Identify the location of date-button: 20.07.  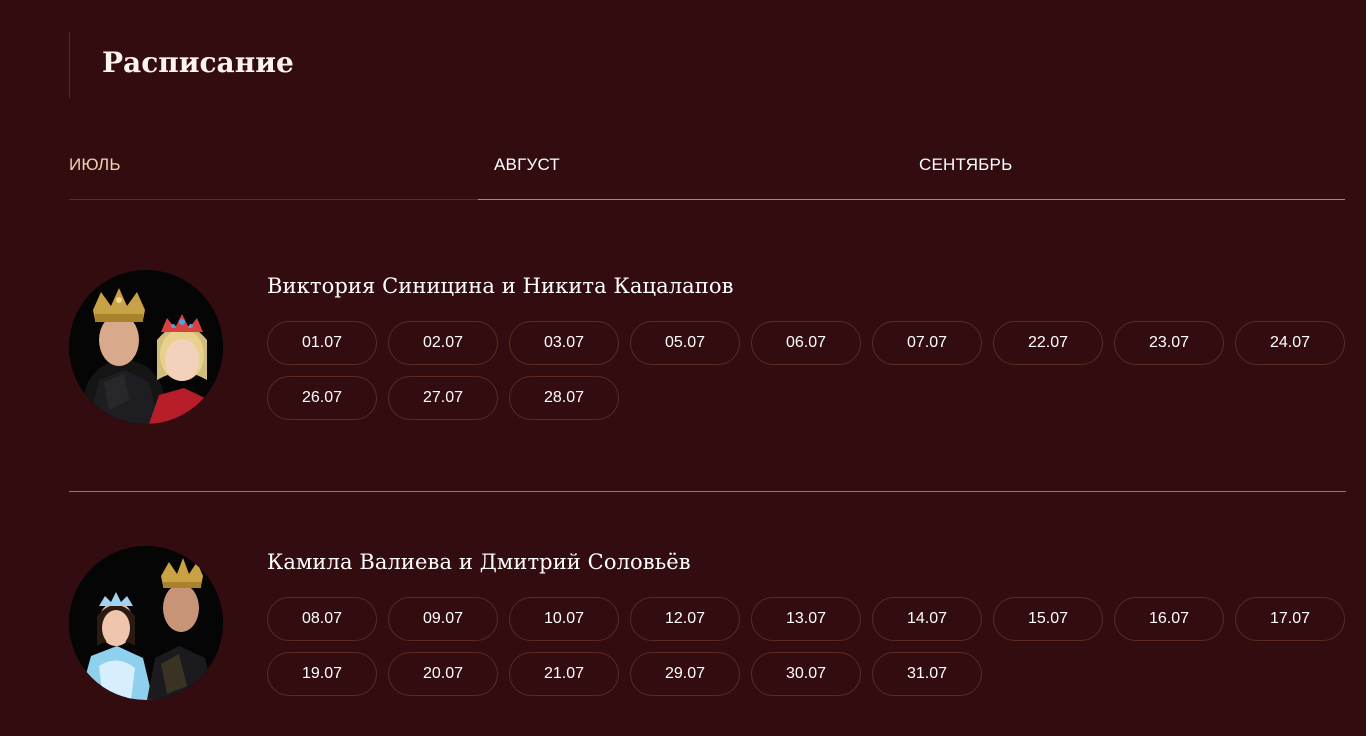
(443, 674).